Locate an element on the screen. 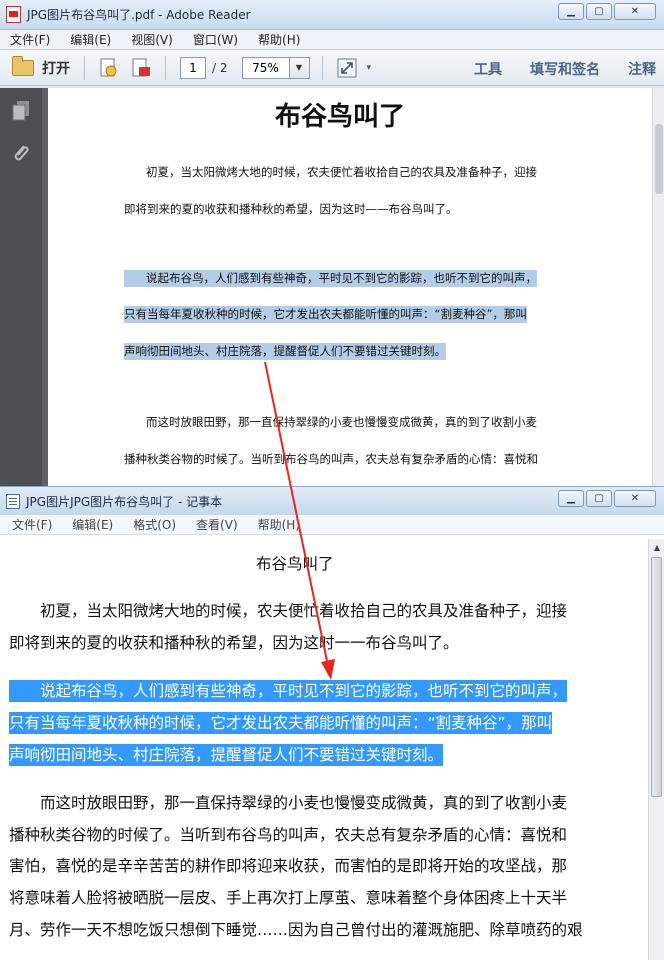 The width and height of the screenshot is (664, 960). notepad-vertical-scrollbar: ▲ is located at coordinates (656, 749).